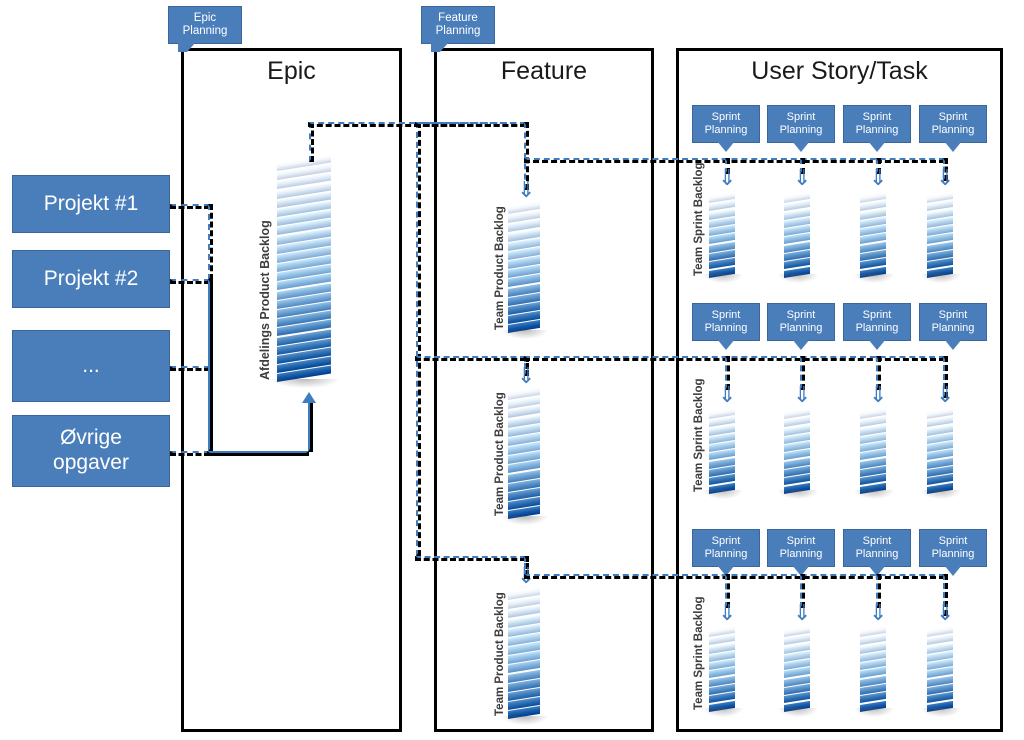 The height and width of the screenshot is (740, 1024). I want to click on connector-project1-riser, so click(210, 242).